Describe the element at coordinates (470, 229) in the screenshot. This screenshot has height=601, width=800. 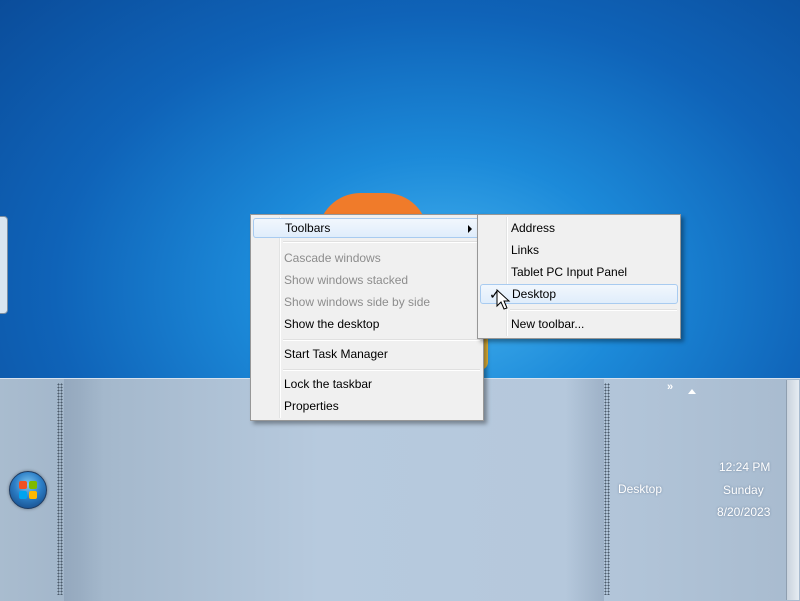
I see `submenu-arrow-icon` at that location.